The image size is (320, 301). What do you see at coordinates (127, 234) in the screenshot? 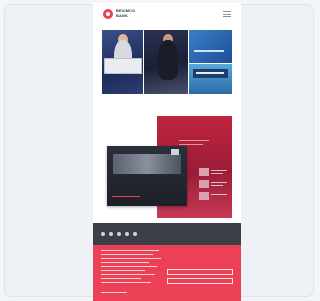
I see `youtube-icon` at bounding box center [127, 234].